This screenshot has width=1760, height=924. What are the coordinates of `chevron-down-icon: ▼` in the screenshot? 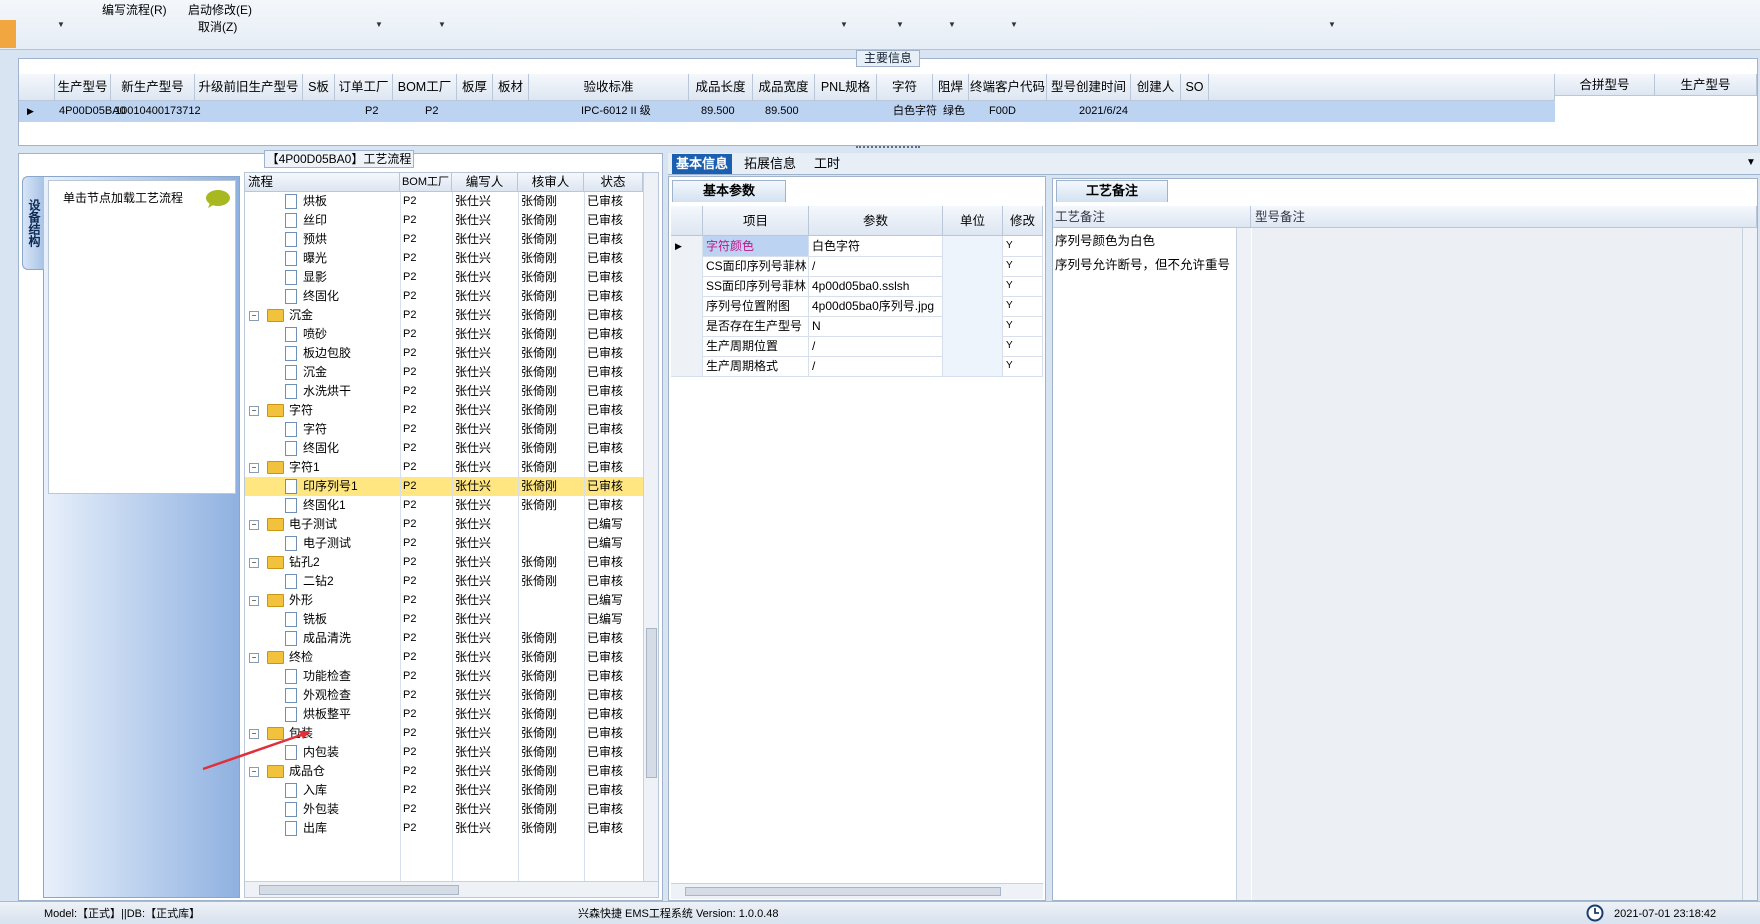 It's located at (1751, 162).